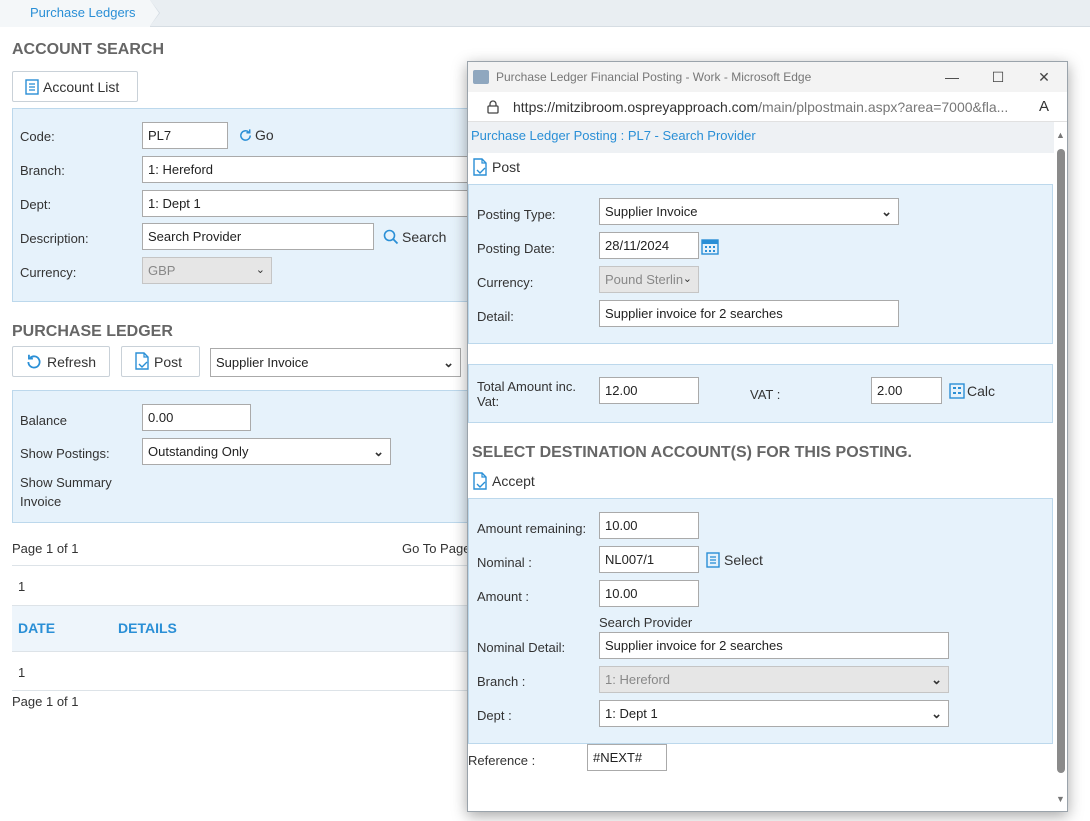 Image resolution: width=1090 pixels, height=821 pixels. I want to click on popup-posting-type-value: Supplier Invoice, so click(651, 211).